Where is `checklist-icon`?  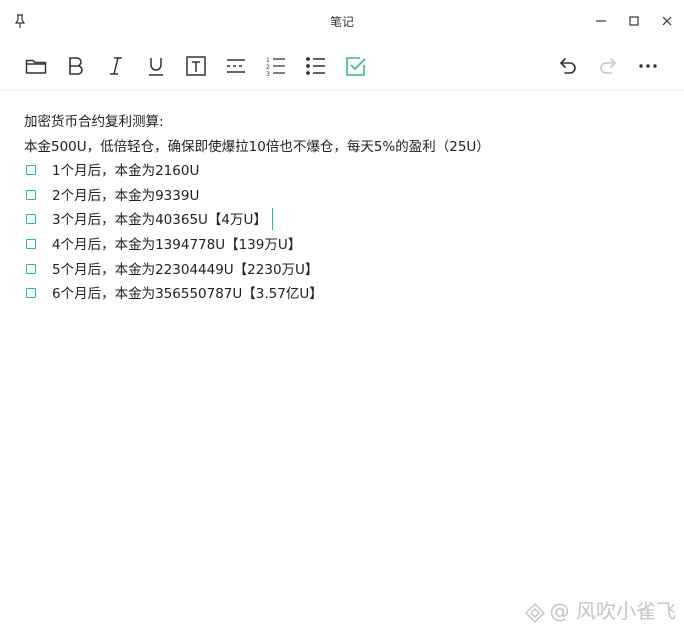 checklist-icon is located at coordinates (356, 66).